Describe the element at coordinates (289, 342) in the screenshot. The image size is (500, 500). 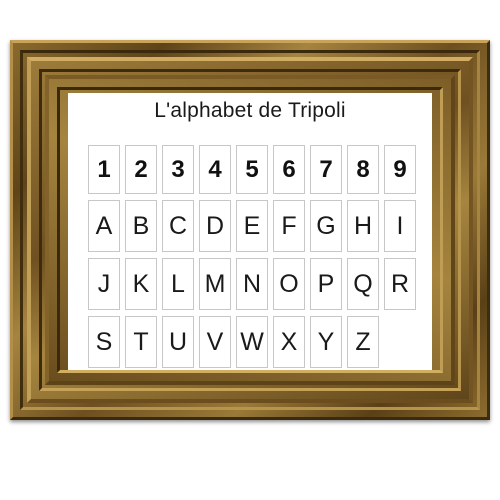
I see `letter-cell: X` at that location.